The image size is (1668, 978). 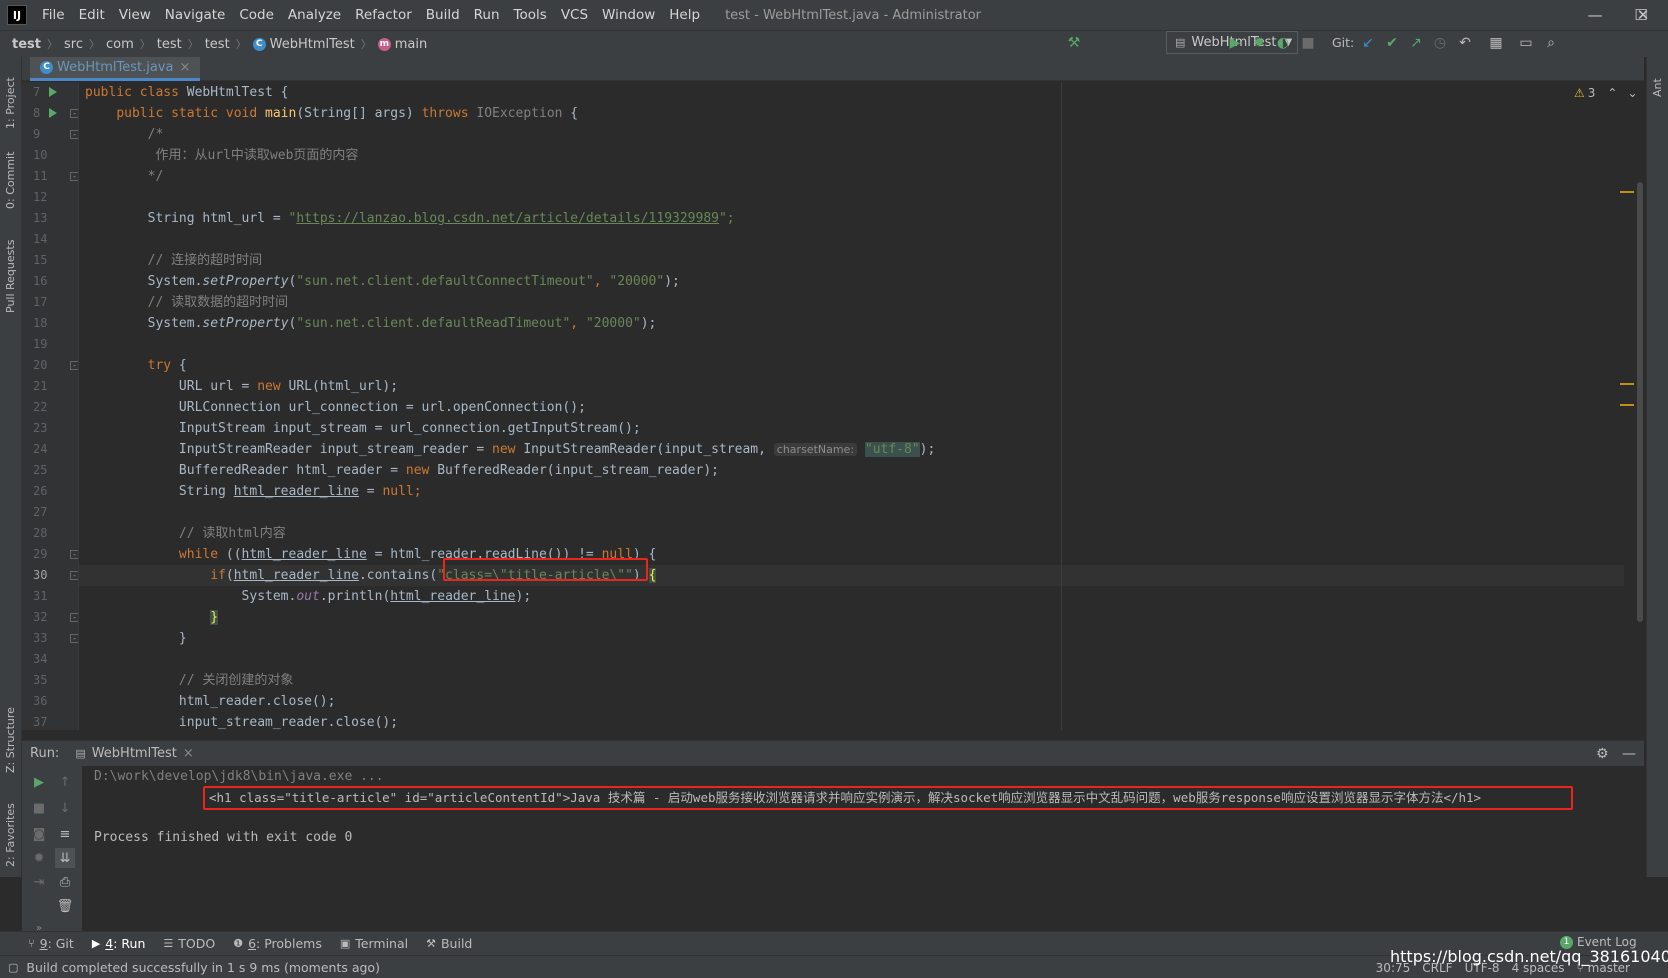 What do you see at coordinates (1526, 43) in the screenshot?
I see `window-layout-icon: ▭` at bounding box center [1526, 43].